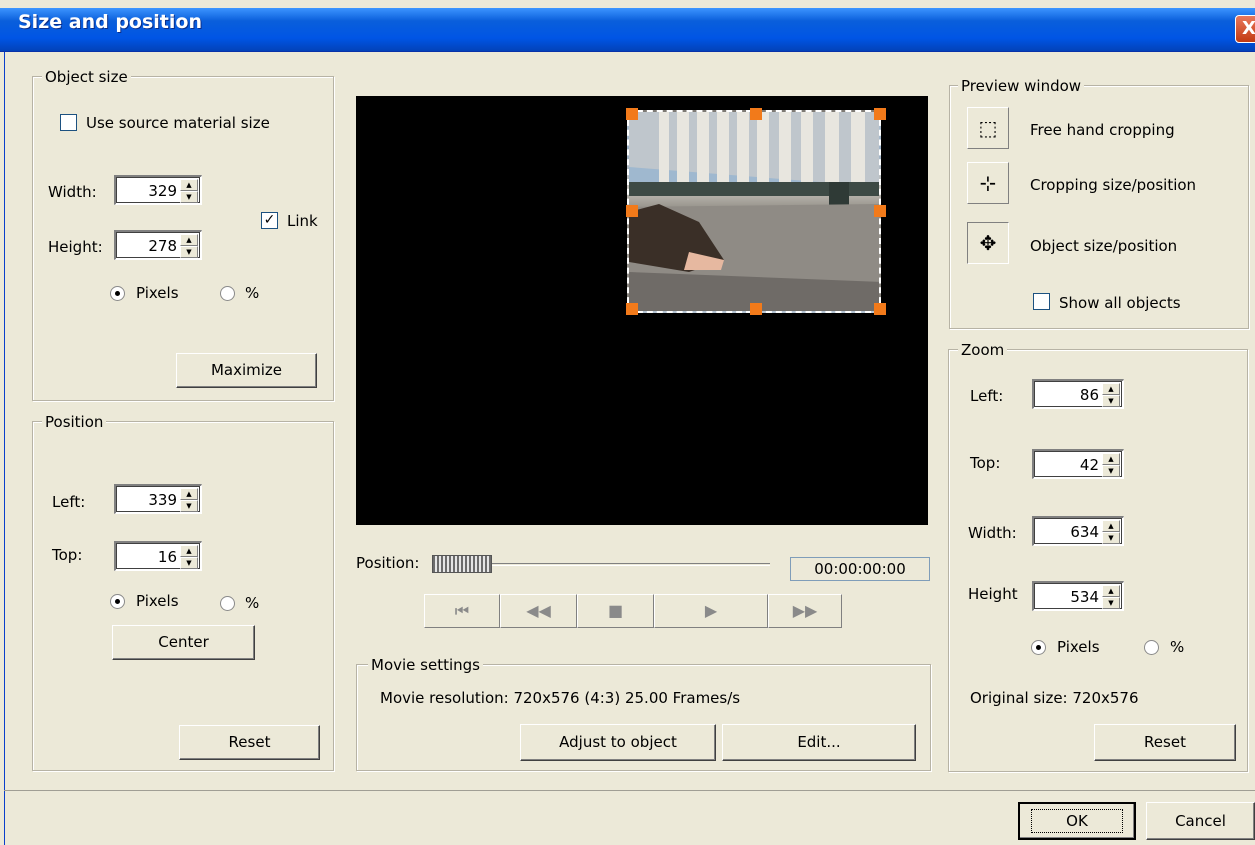  I want to click on height-spinbox: 278 ▲ ▼, so click(158, 245).